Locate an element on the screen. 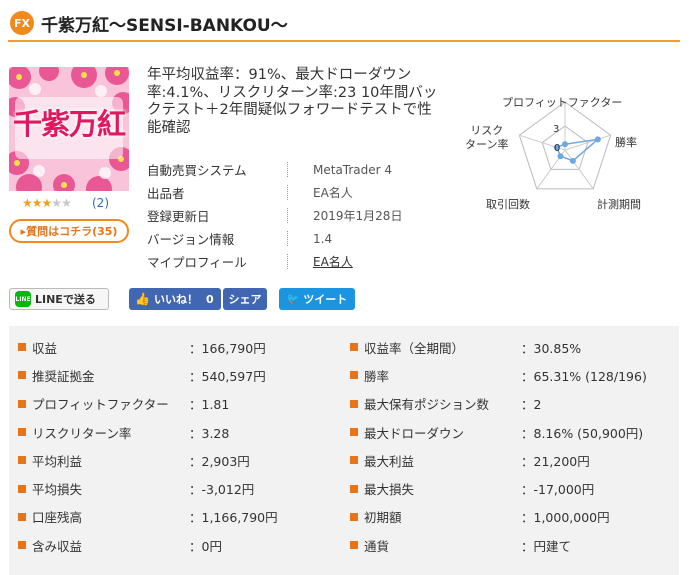 This screenshot has width=691, height=575. stat-row: 収益 ：166,790円 is located at coordinates (183, 347).